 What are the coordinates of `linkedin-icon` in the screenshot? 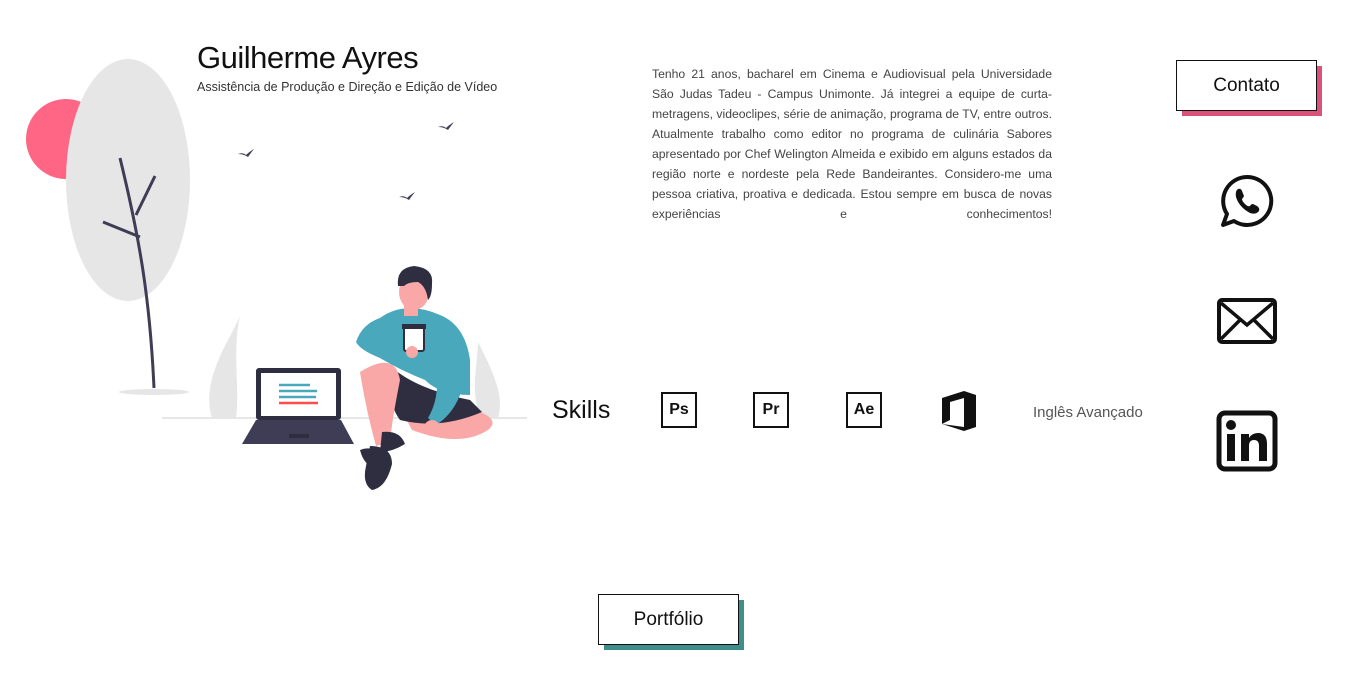 It's located at (1247, 441).